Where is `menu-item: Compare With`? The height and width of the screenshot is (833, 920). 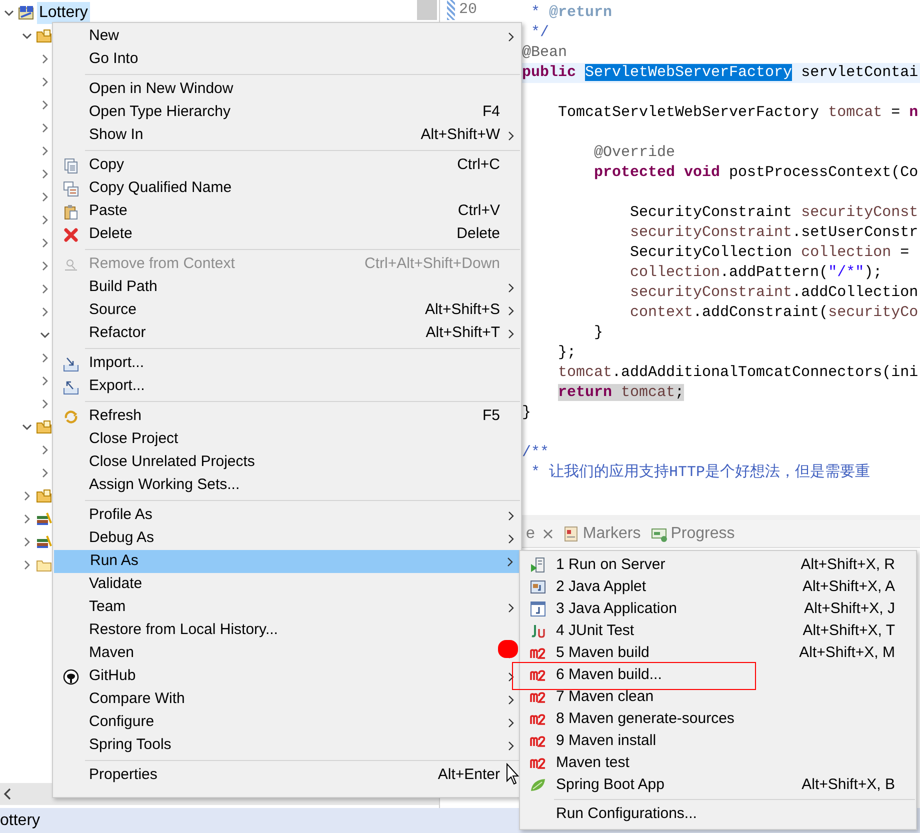
menu-item: Compare With is located at coordinates (287, 699).